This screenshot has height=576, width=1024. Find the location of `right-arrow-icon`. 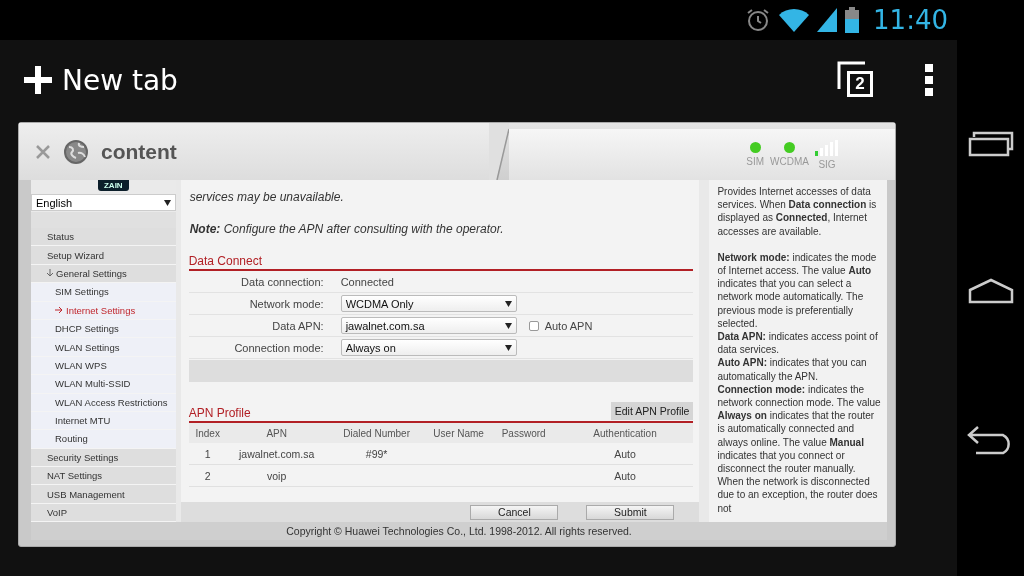

right-arrow-icon is located at coordinates (59, 310).